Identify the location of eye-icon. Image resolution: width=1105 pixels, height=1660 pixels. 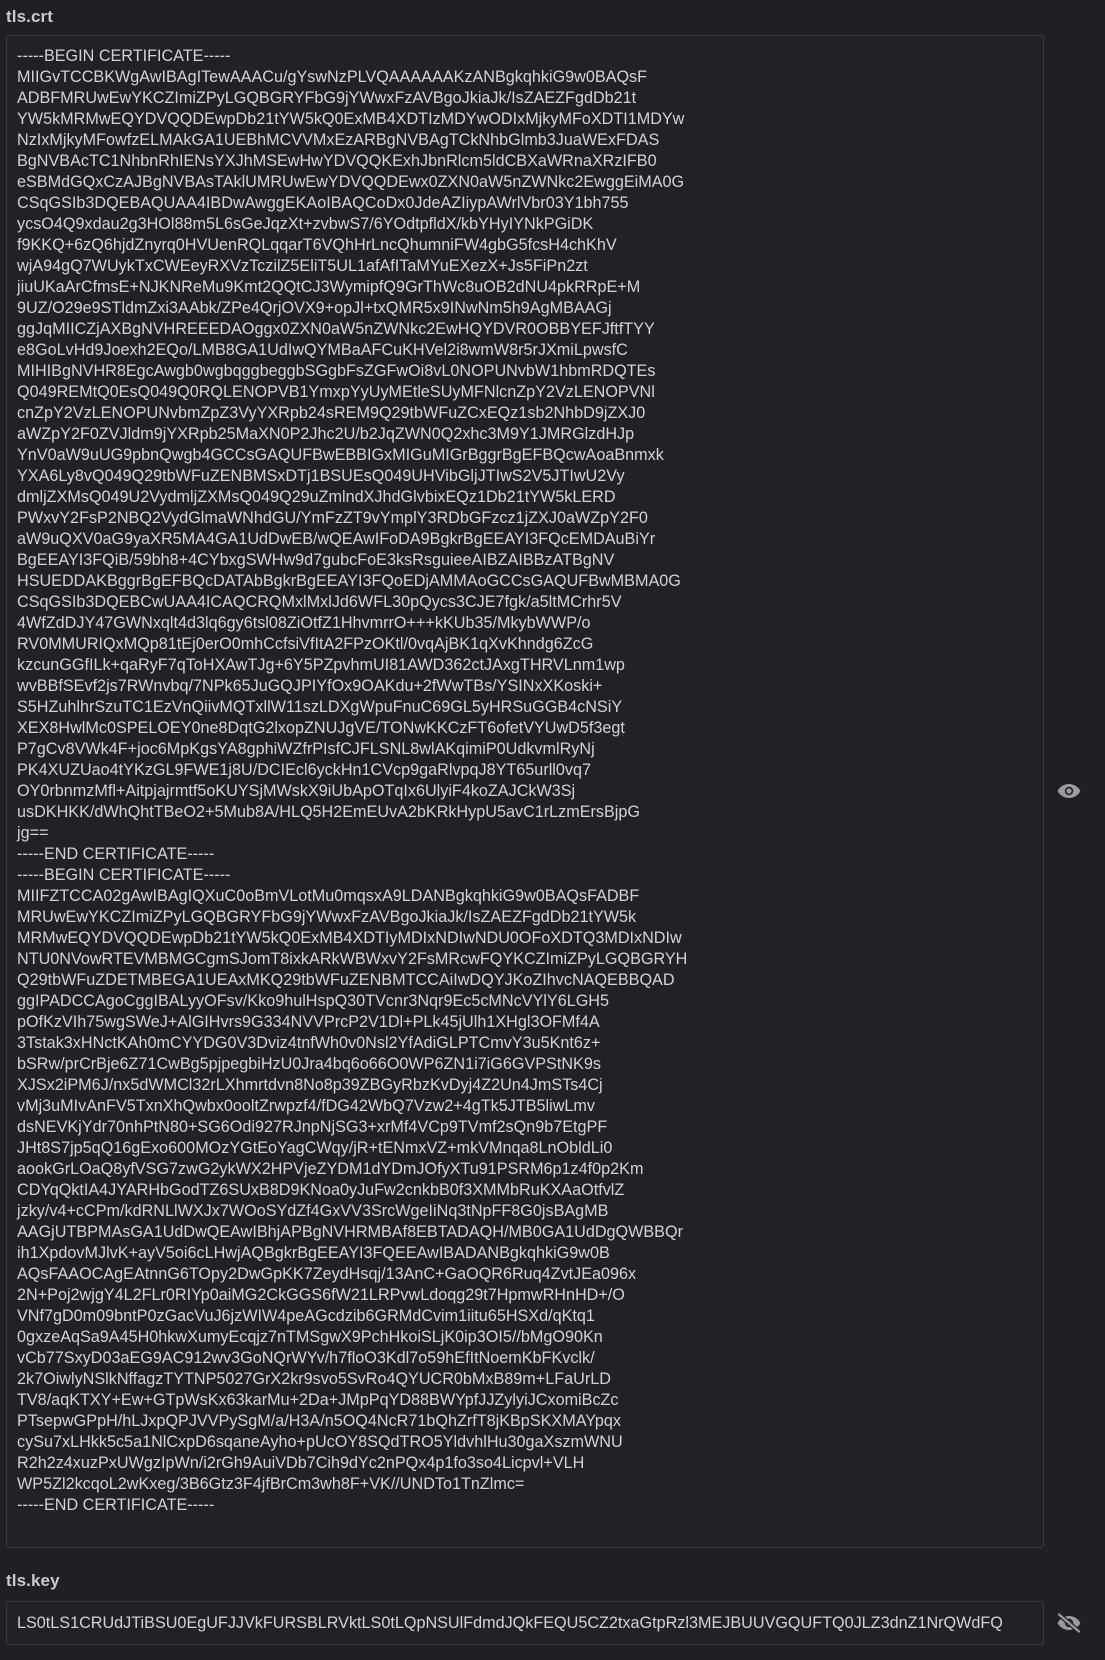
(1069, 791).